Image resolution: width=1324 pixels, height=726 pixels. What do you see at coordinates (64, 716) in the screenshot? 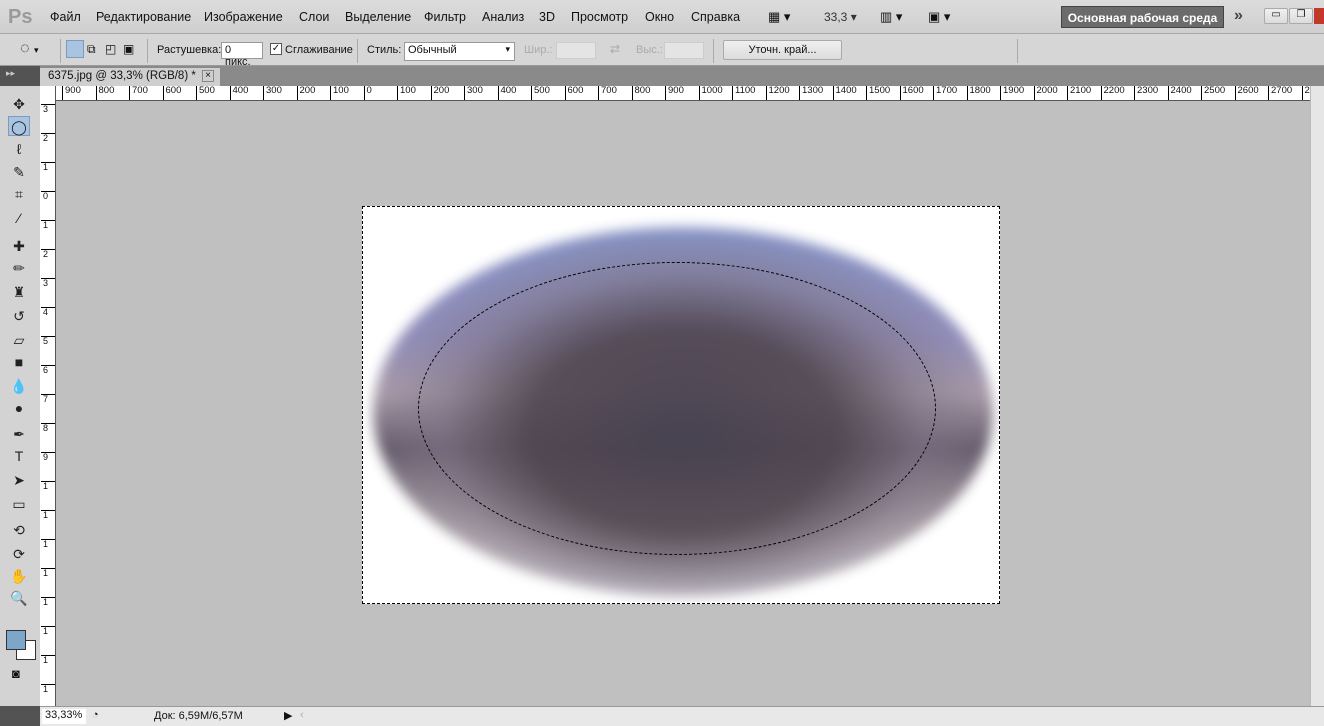
I see `zoom-field: 33,33%` at bounding box center [64, 716].